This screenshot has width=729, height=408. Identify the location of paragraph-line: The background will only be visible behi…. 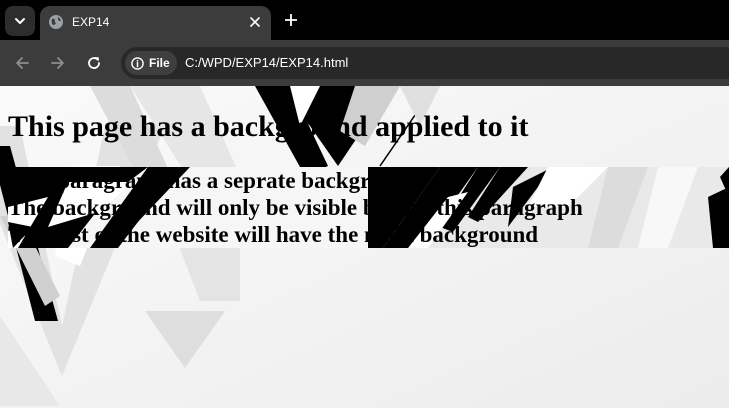
(295, 207).